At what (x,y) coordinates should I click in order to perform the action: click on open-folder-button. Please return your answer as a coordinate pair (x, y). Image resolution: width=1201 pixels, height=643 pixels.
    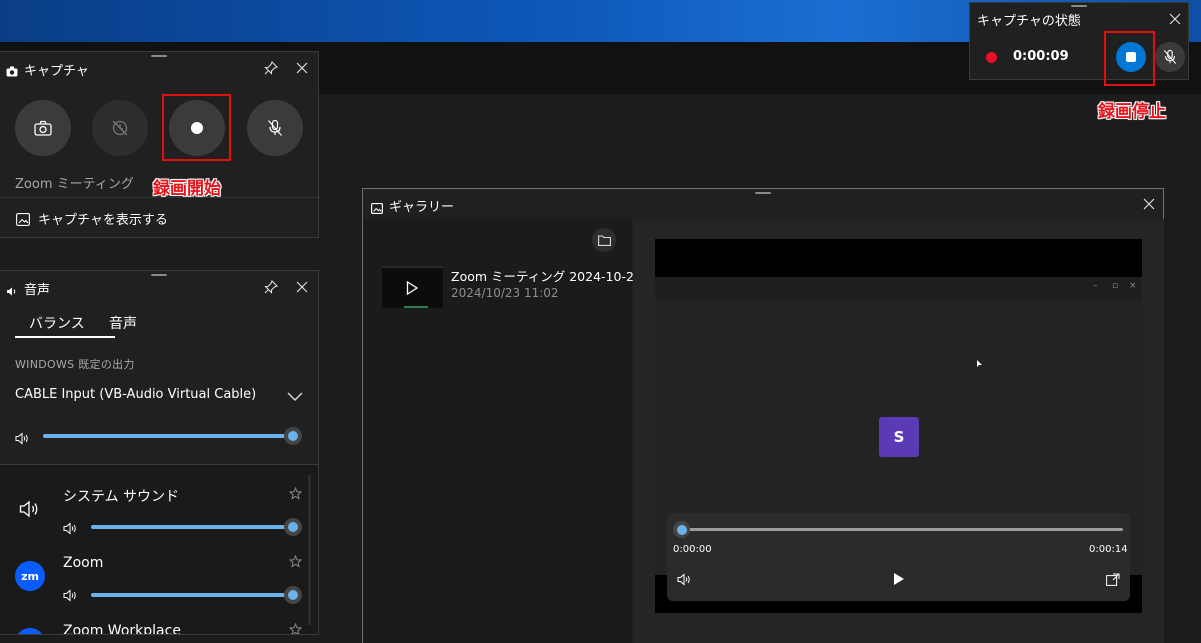
    Looking at the image, I should click on (604, 240).